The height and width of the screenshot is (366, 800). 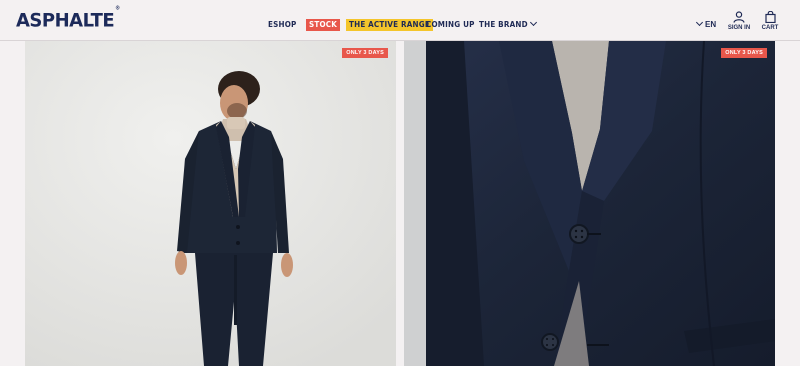 I want to click on language-label: EN, so click(x=711, y=24).